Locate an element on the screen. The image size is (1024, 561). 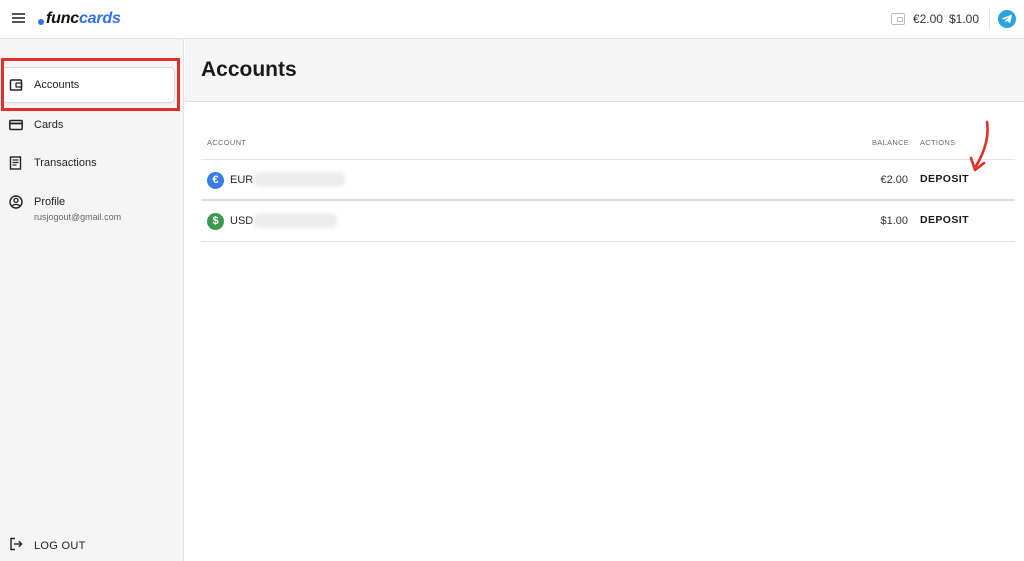
logo-dot is located at coordinates (41, 21).